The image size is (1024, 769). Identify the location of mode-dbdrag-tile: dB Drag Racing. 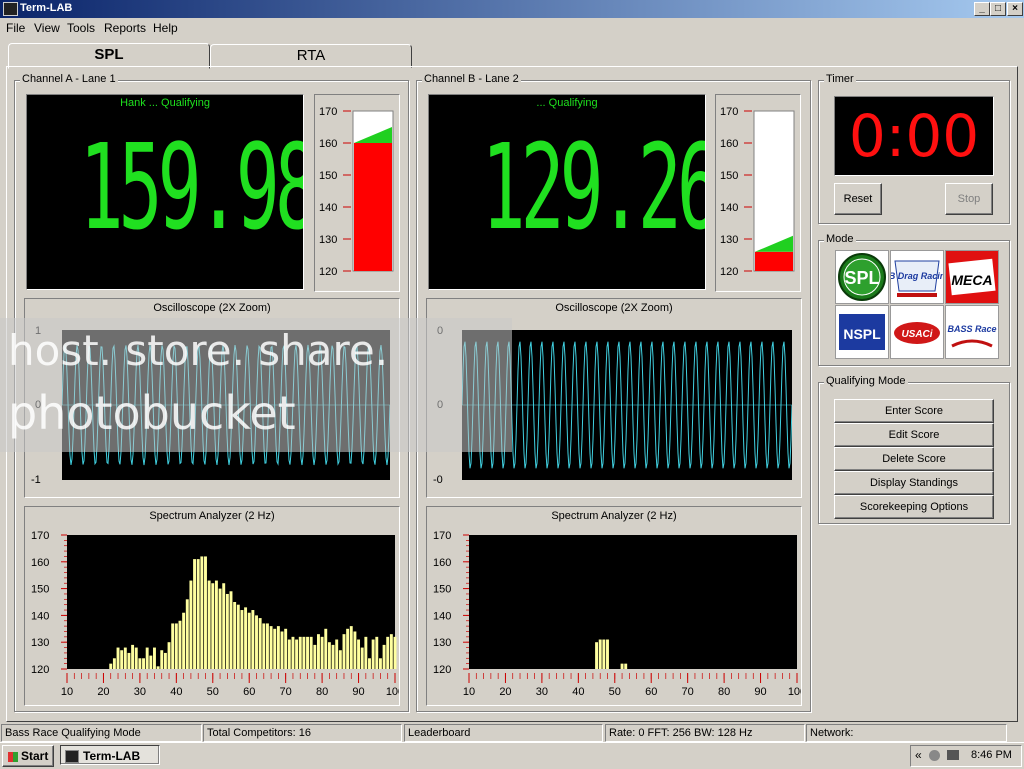
(917, 277).